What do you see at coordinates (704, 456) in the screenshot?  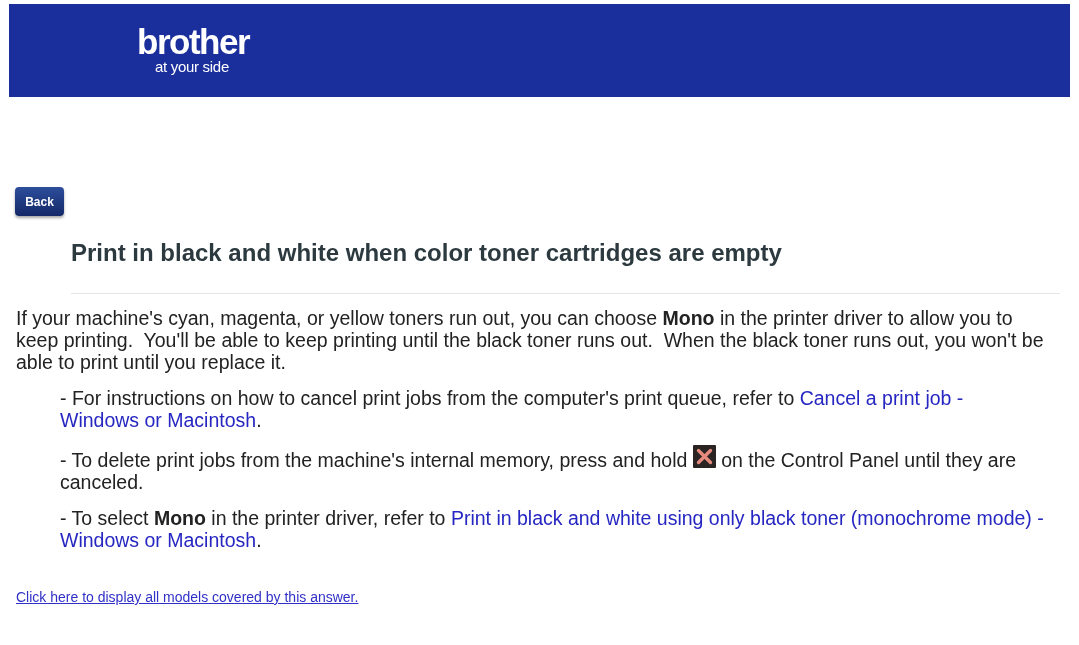 I see `x-key-icon` at bounding box center [704, 456].